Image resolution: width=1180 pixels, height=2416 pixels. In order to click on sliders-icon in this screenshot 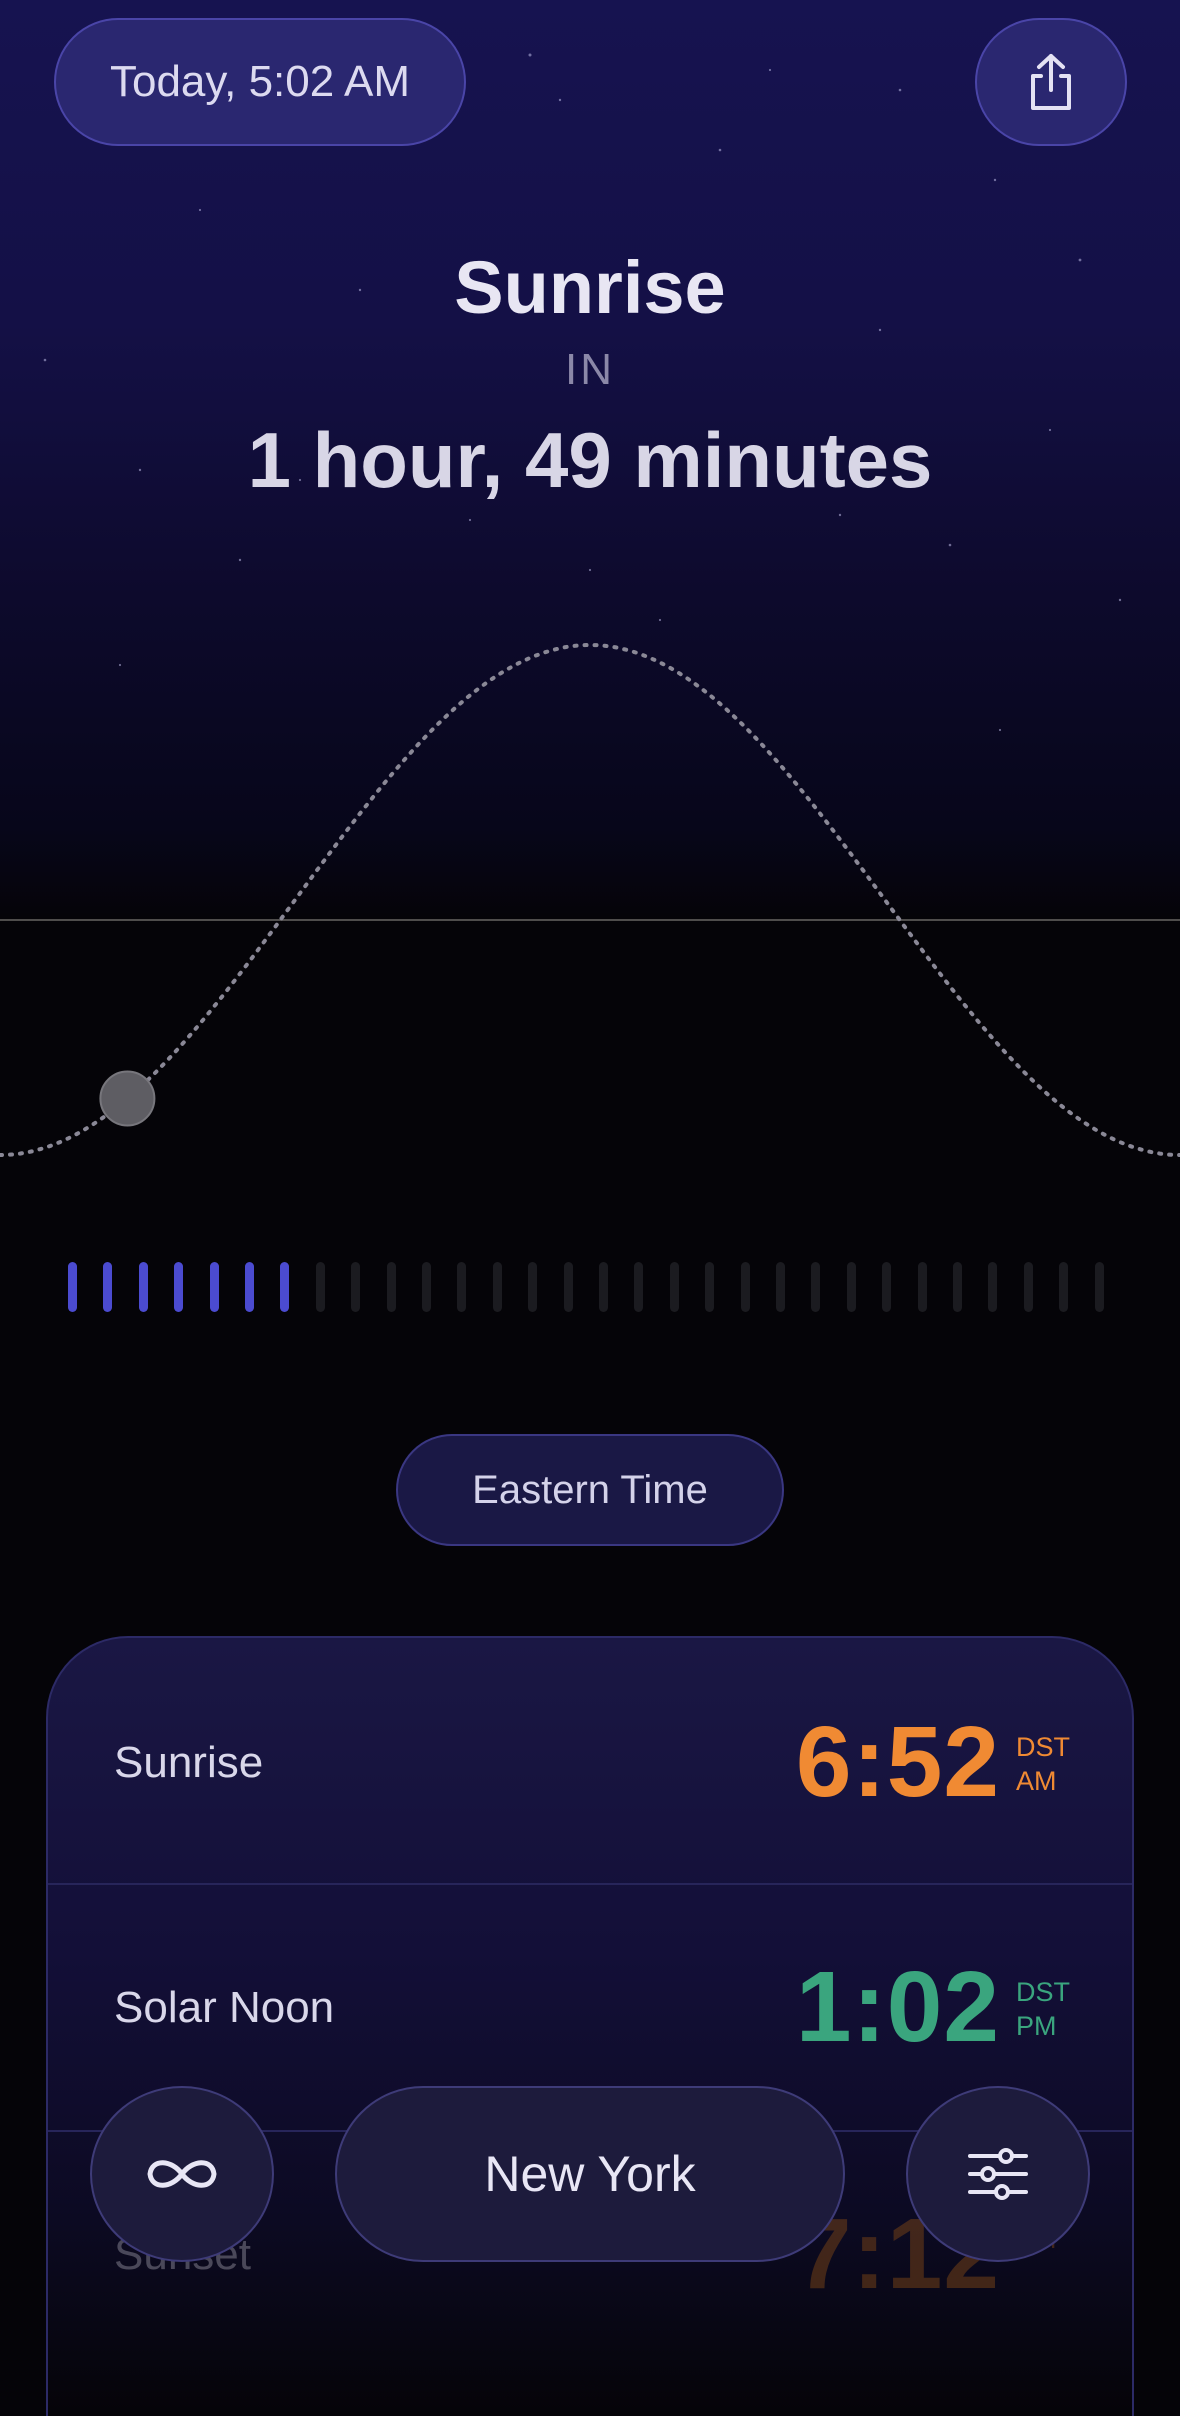, I will do `click(998, 2174)`.